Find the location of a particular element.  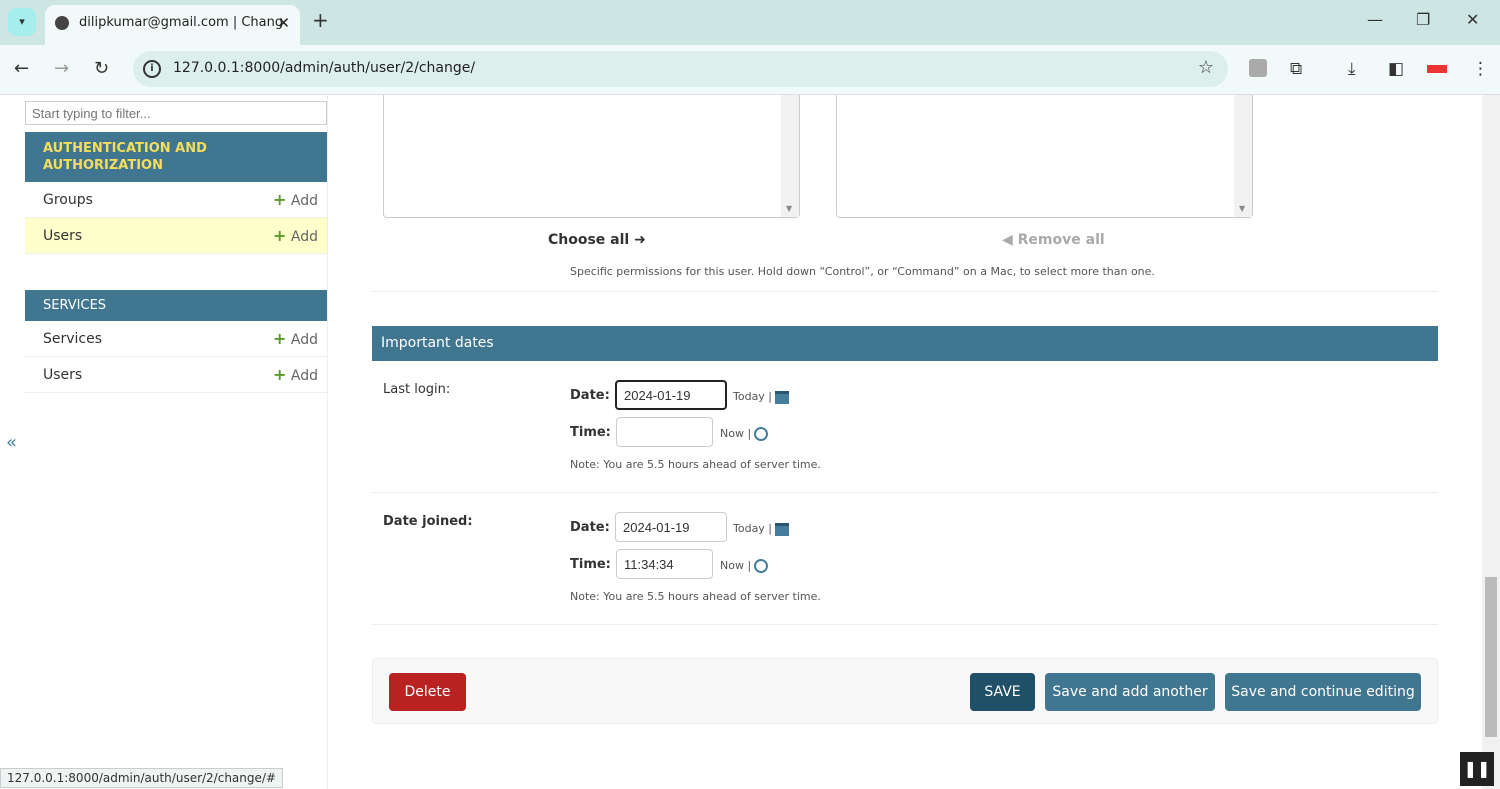

delete-button: Delete is located at coordinates (427, 692).